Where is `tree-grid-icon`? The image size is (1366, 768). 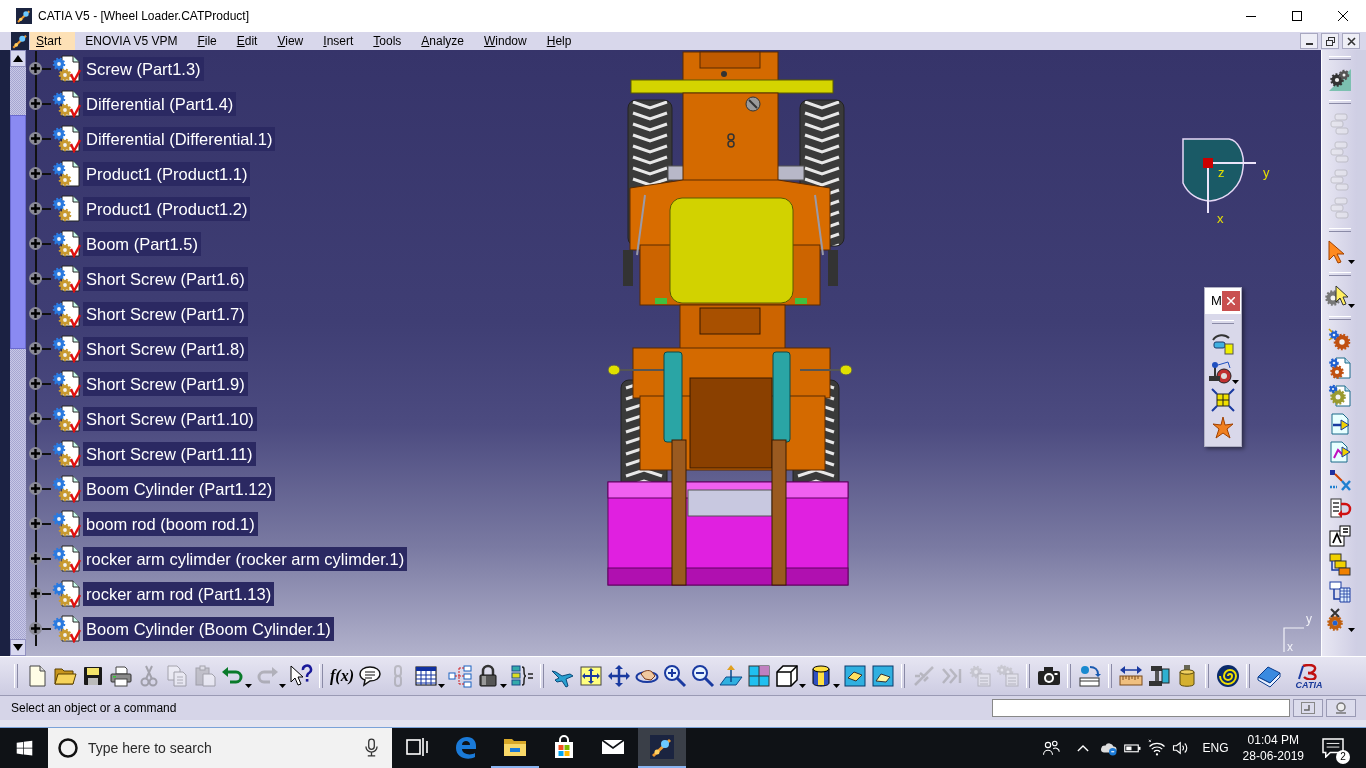 tree-grid-icon is located at coordinates (1339, 592).